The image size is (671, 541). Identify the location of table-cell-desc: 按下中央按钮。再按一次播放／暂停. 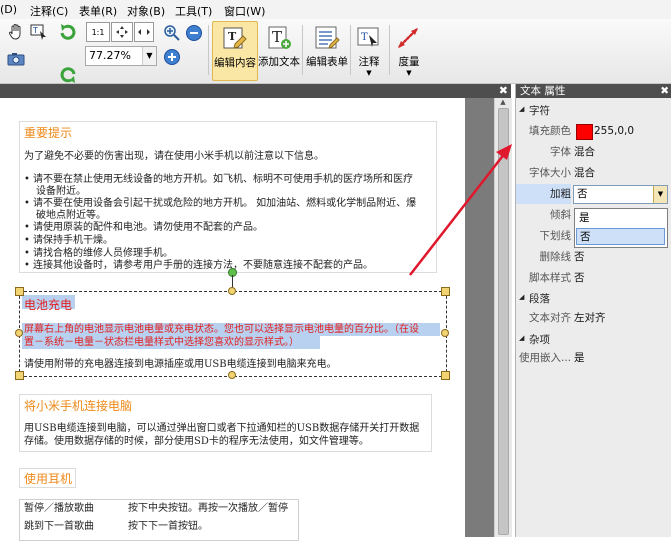
(208, 508).